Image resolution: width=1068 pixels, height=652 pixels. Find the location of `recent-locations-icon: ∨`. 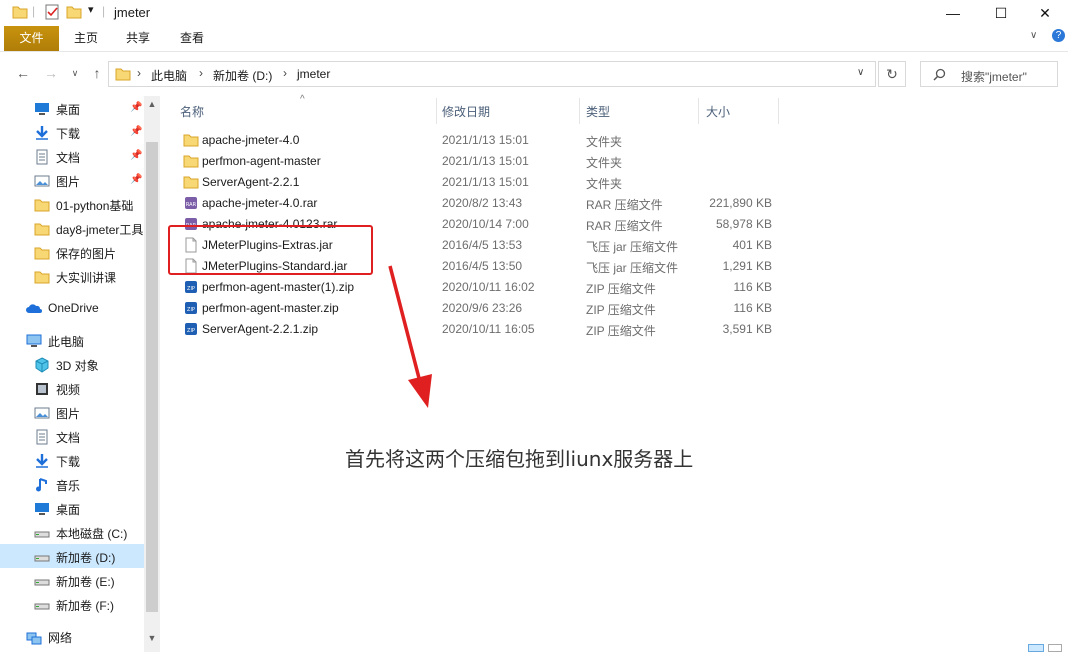

recent-locations-icon: ∨ is located at coordinates (75, 73).